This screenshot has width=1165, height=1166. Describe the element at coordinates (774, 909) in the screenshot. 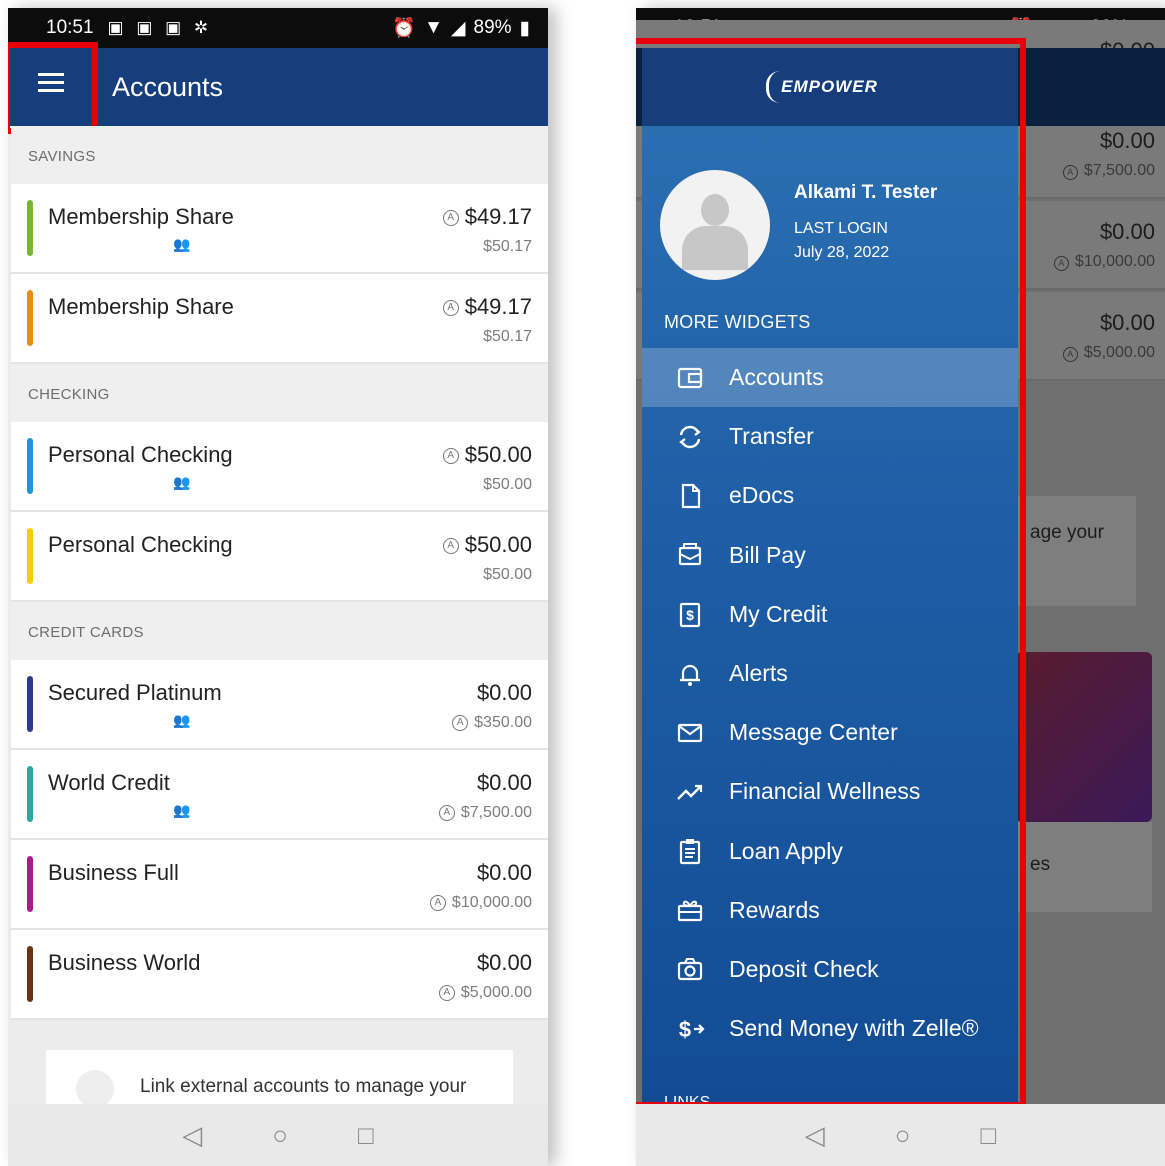

I see `drawer-item-label: Rewards` at that location.